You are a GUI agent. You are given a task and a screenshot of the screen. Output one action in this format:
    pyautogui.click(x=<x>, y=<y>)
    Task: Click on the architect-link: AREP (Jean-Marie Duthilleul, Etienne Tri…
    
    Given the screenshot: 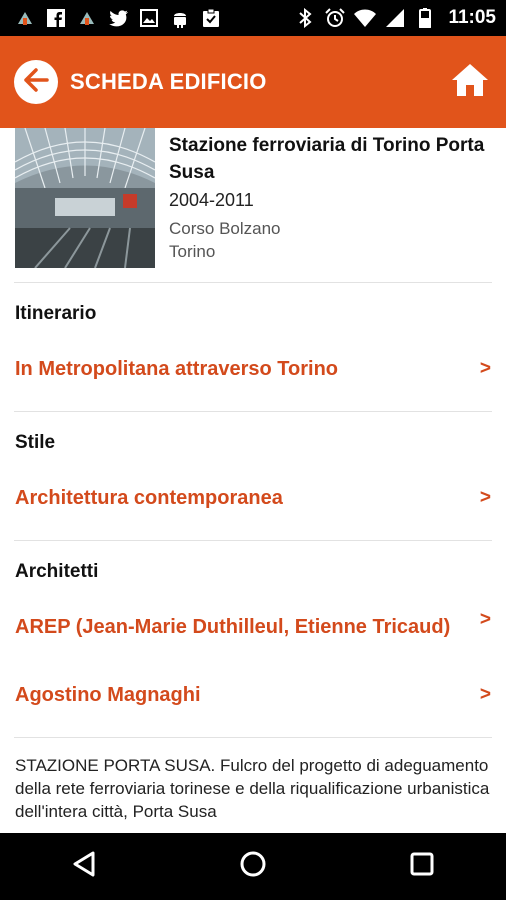 What is the action you would take?
    pyautogui.click(x=253, y=626)
    